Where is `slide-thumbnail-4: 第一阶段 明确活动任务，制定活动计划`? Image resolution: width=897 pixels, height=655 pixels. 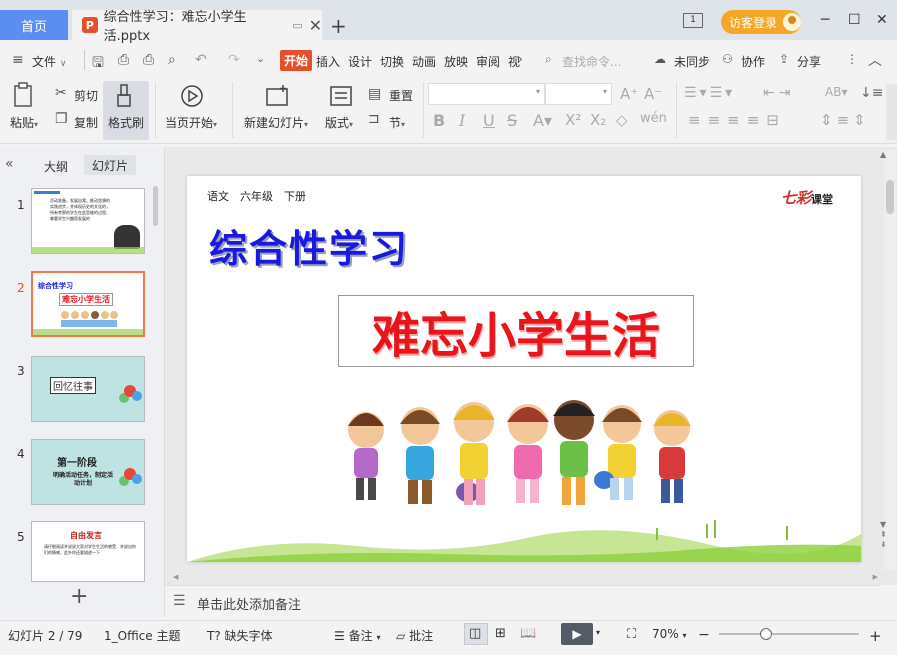 slide-thumbnail-4: 第一阶段 明确活动任务，制定活动计划 is located at coordinates (88, 472).